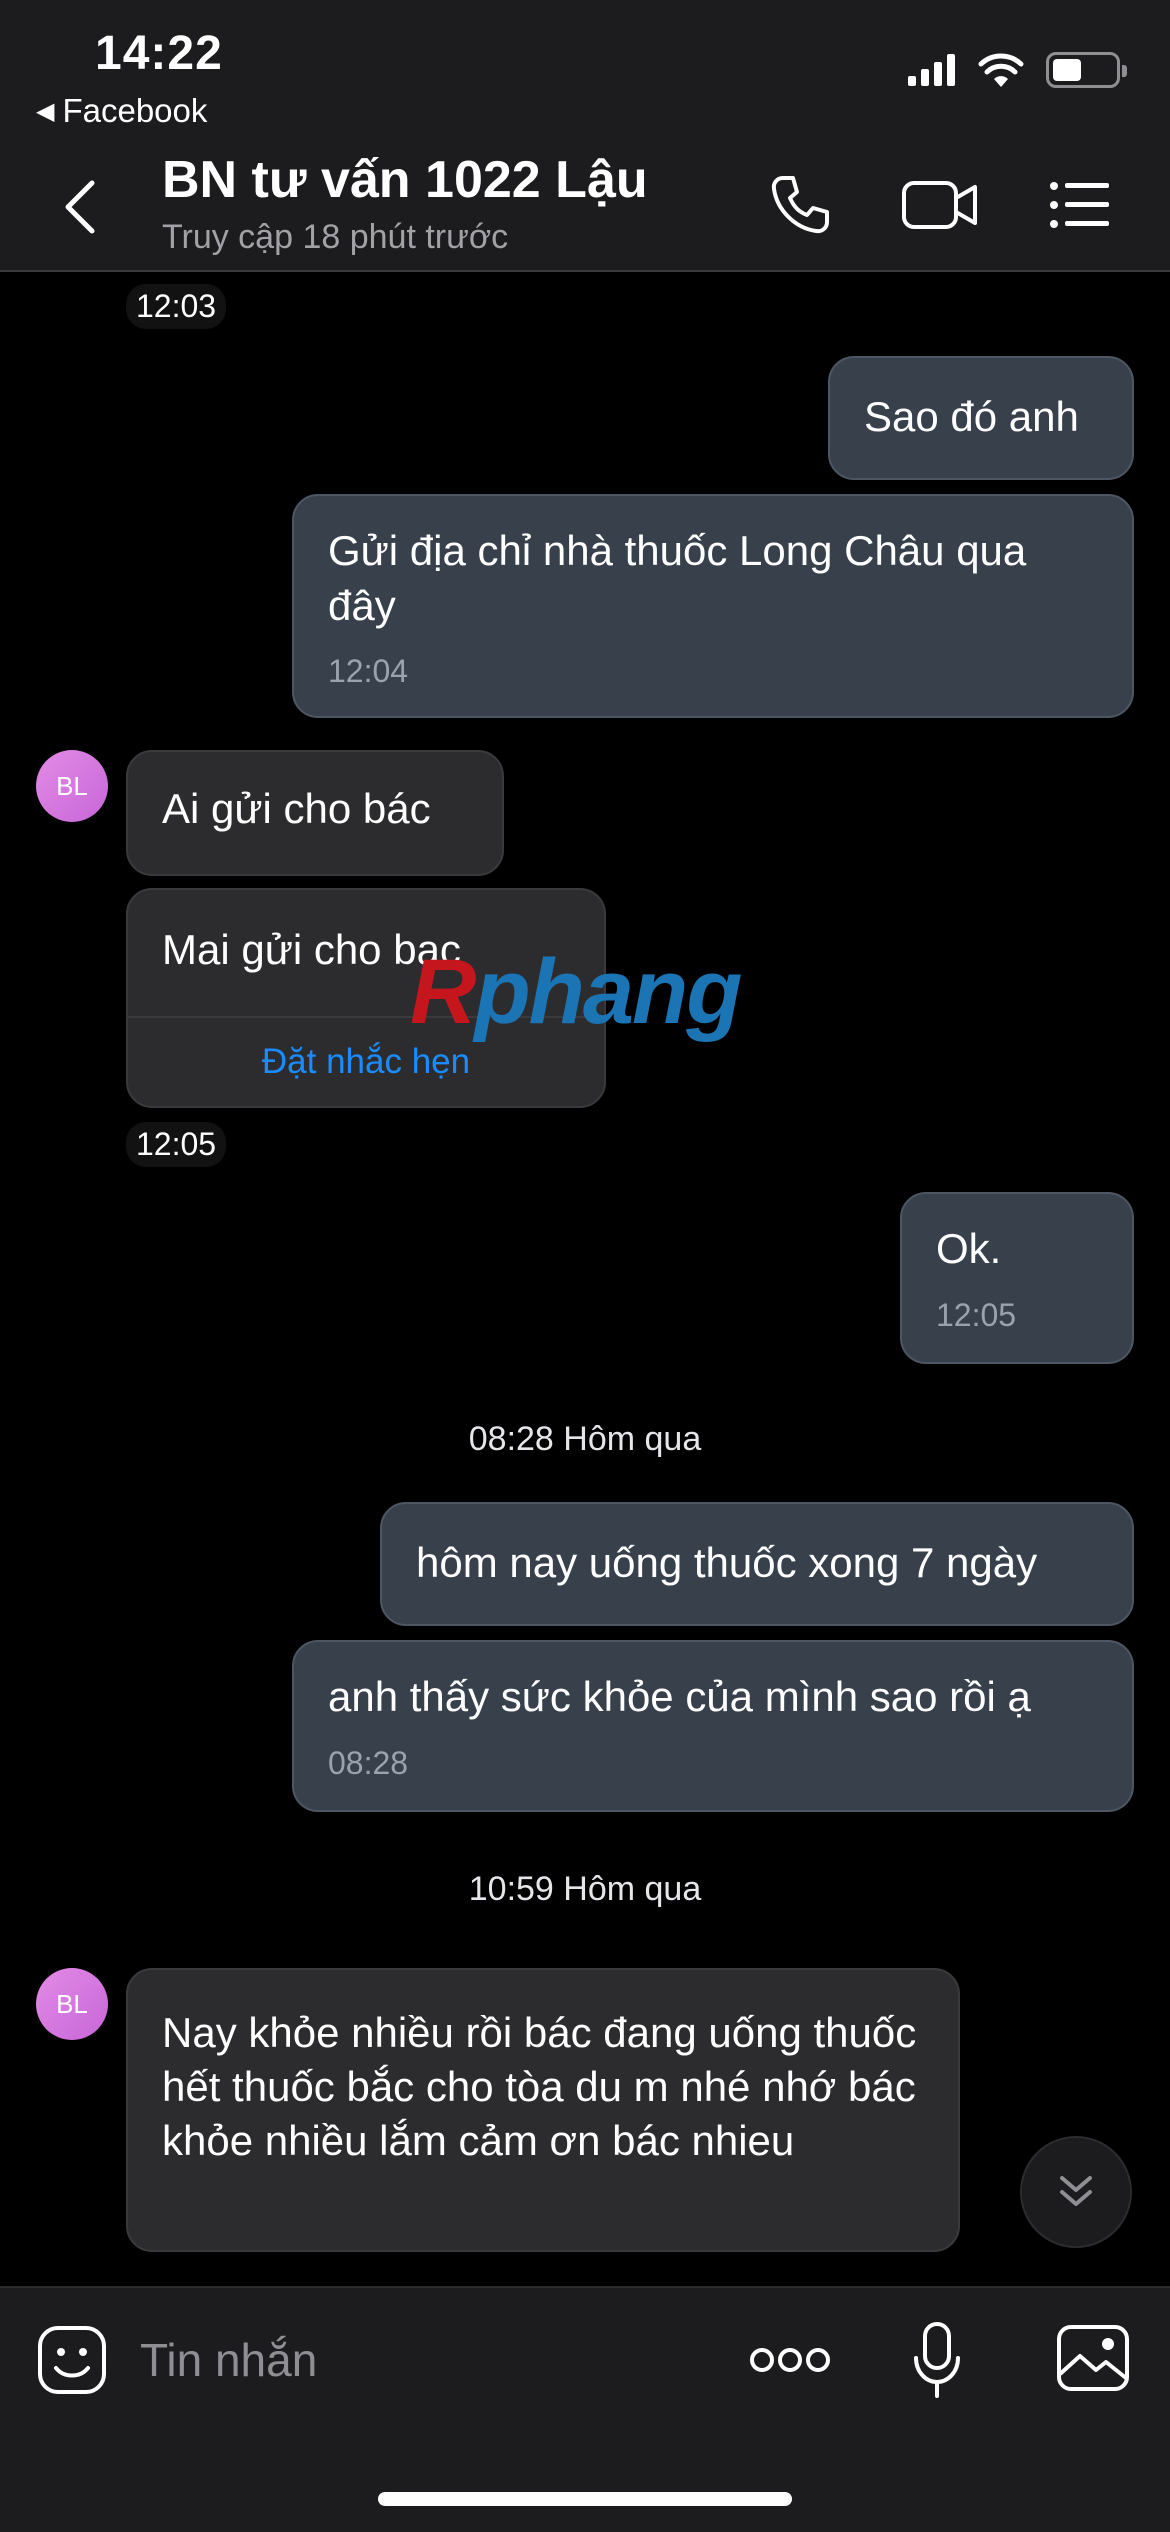 Image resolution: width=1170 pixels, height=2532 pixels. Describe the element at coordinates (176, 306) in the screenshot. I see `message-timestamp: 12:03` at that location.